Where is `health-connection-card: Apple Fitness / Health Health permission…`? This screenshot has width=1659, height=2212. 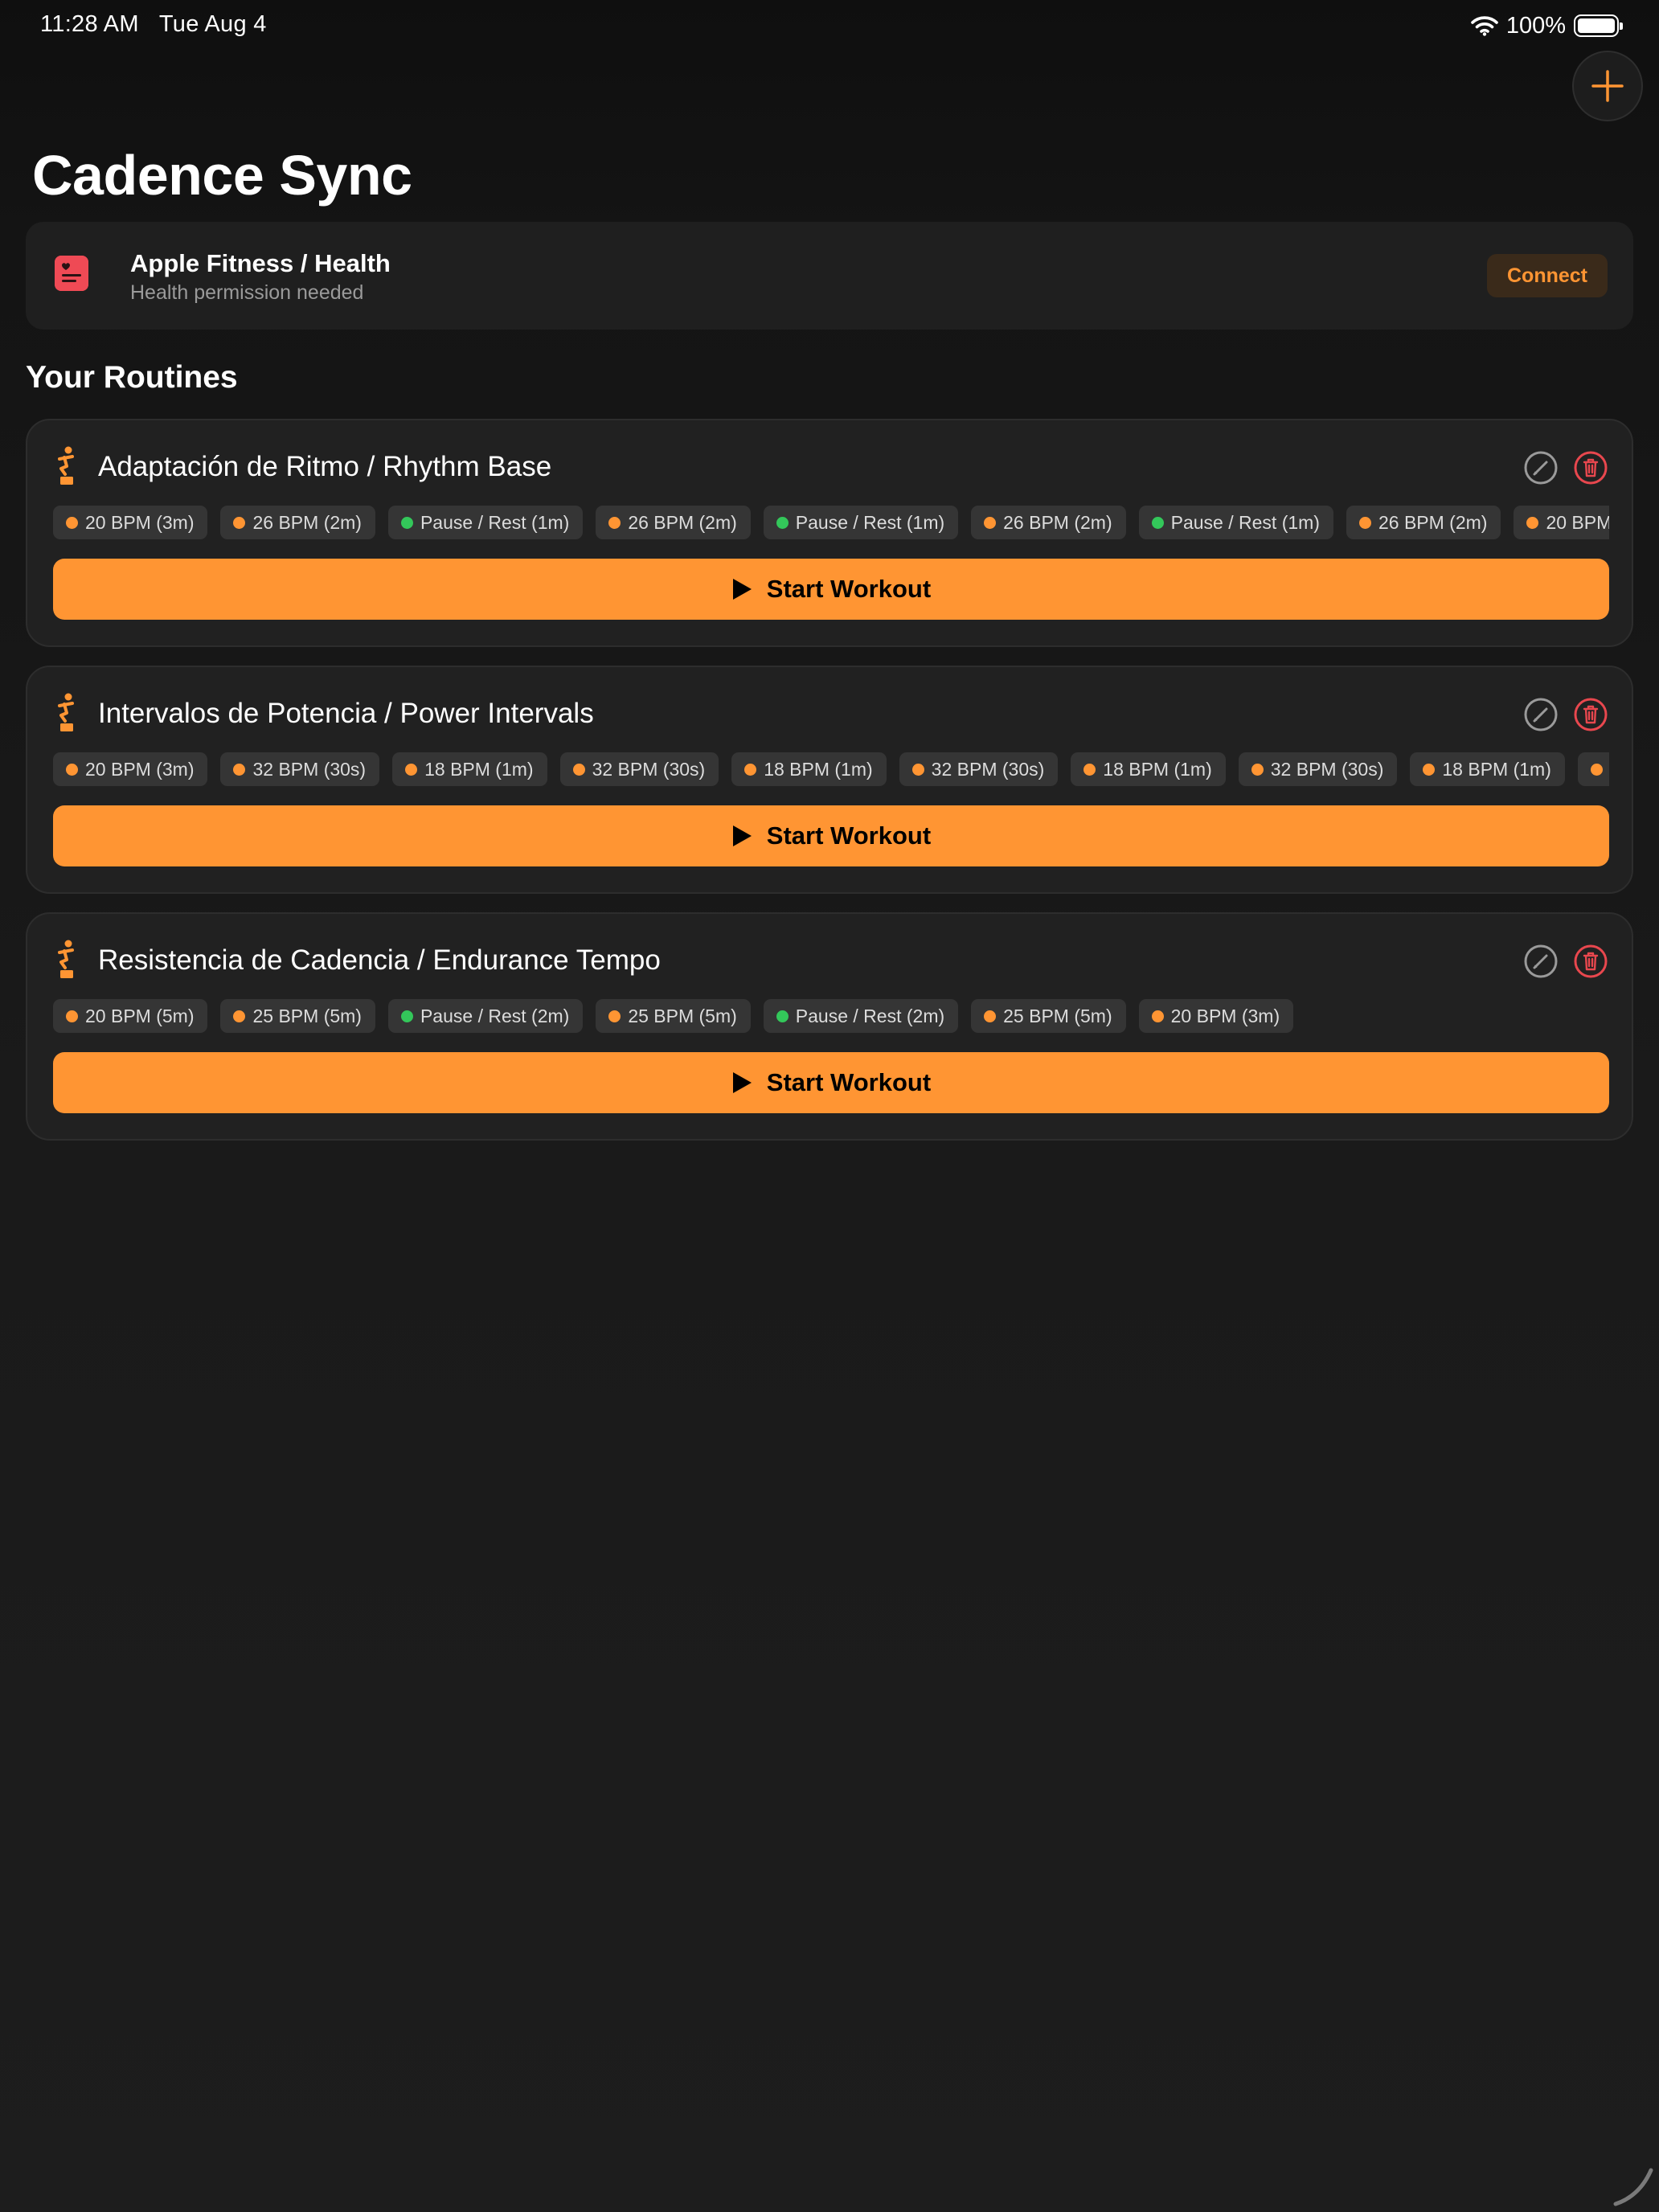
health-connection-card: Apple Fitness / Health Health permission… is located at coordinates (829, 276).